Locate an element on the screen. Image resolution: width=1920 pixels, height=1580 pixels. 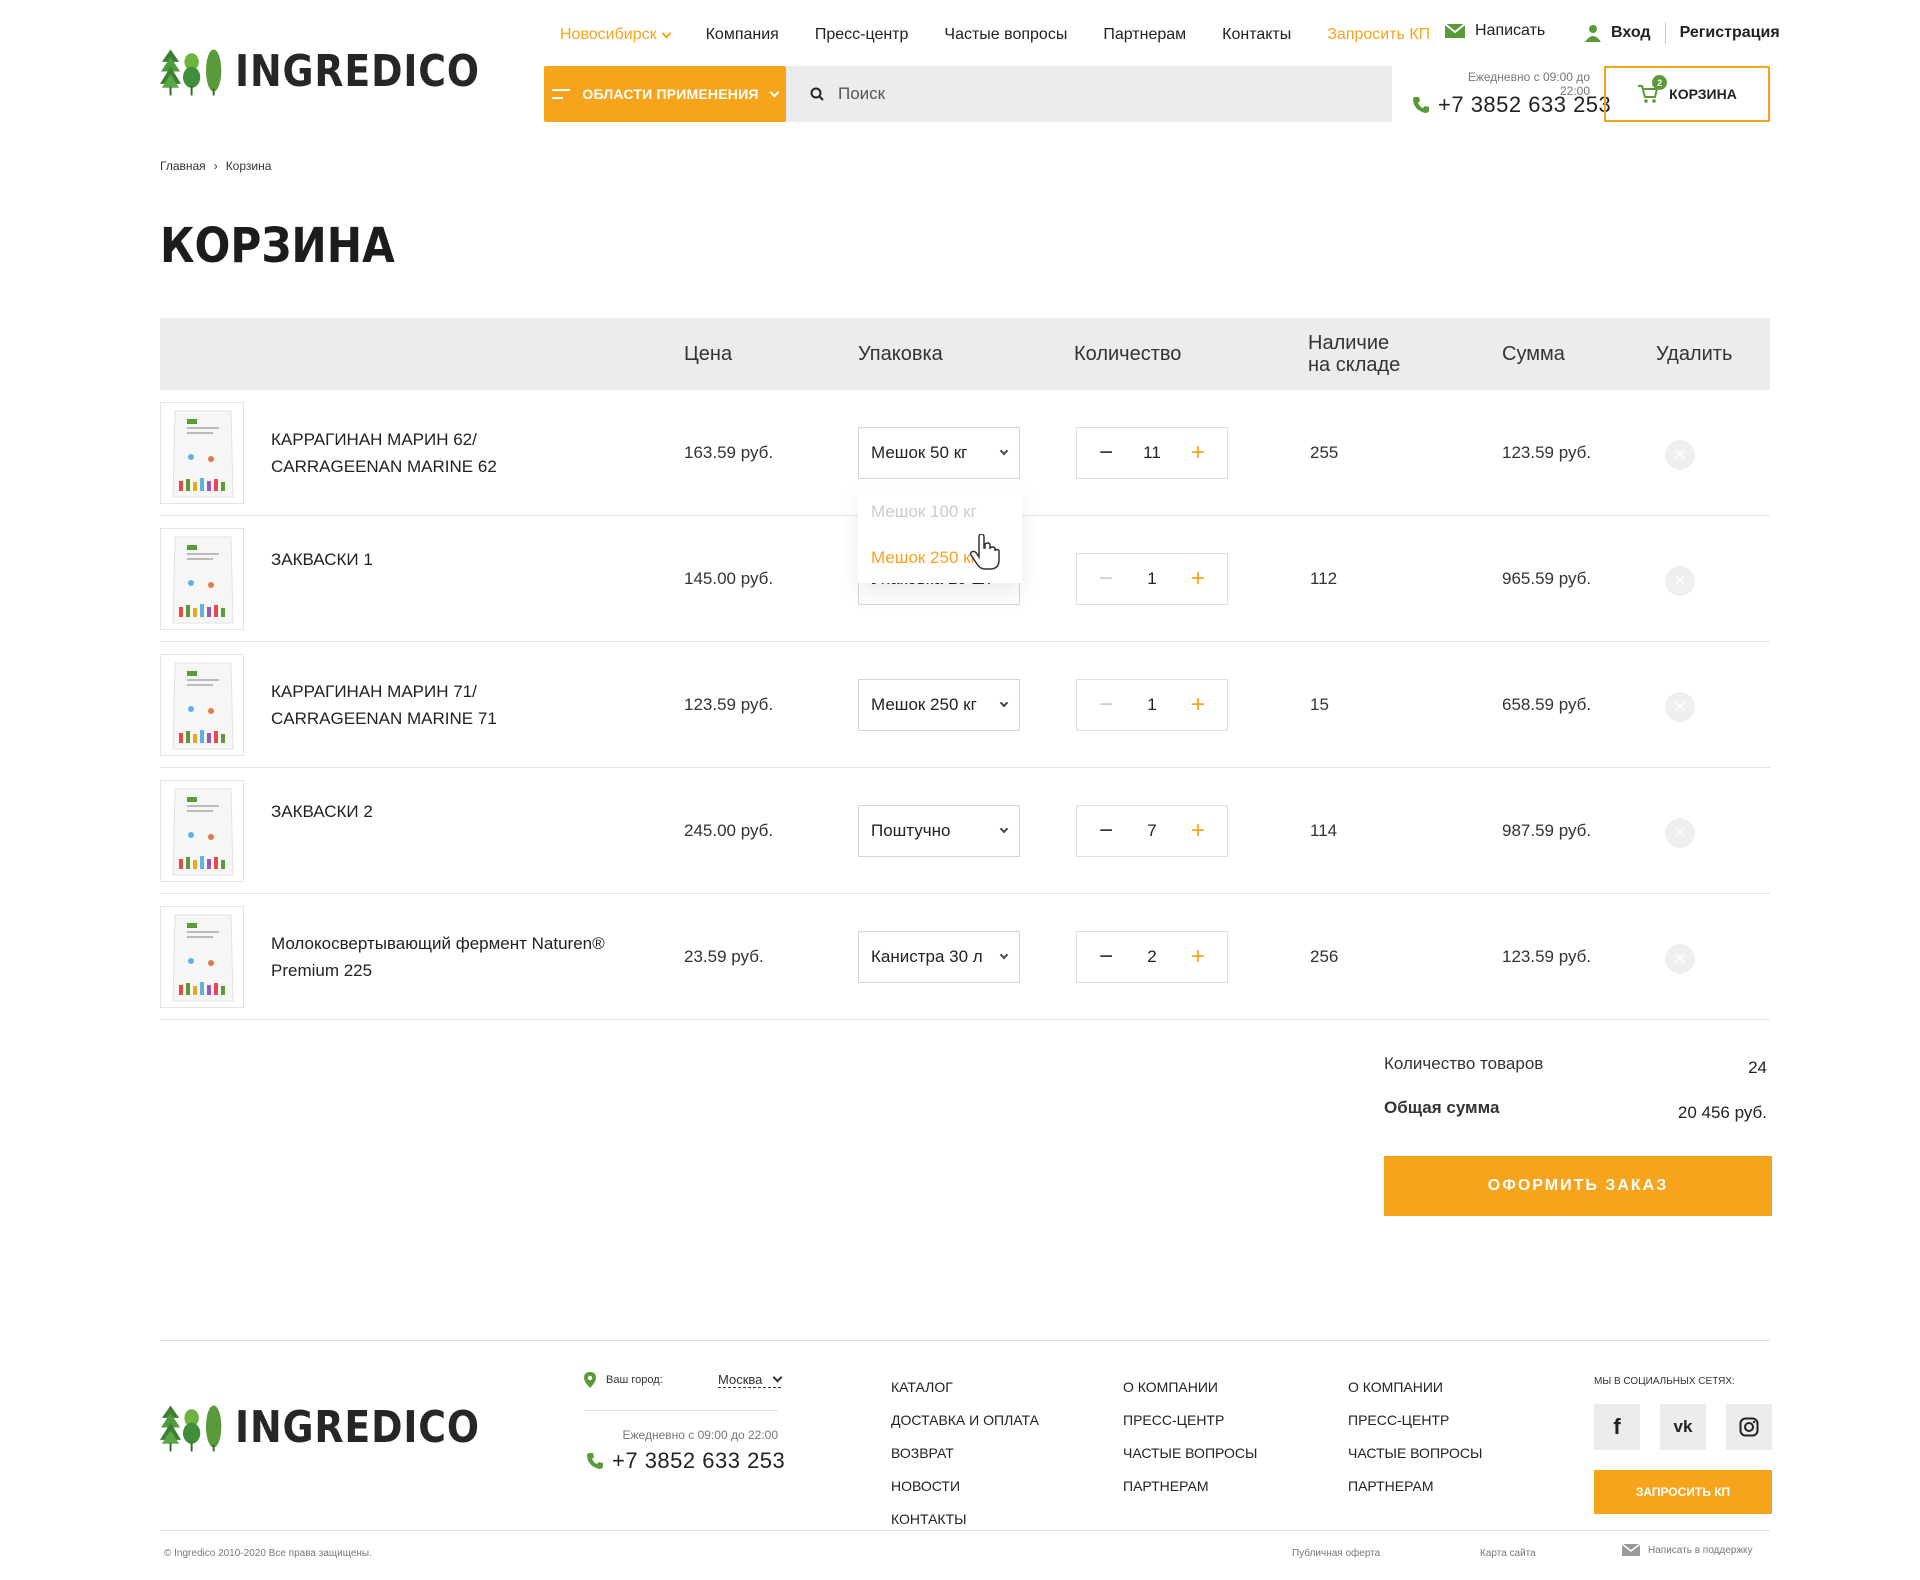
product-name: ЗАКВАСКИ 2 is located at coordinates (441, 831).